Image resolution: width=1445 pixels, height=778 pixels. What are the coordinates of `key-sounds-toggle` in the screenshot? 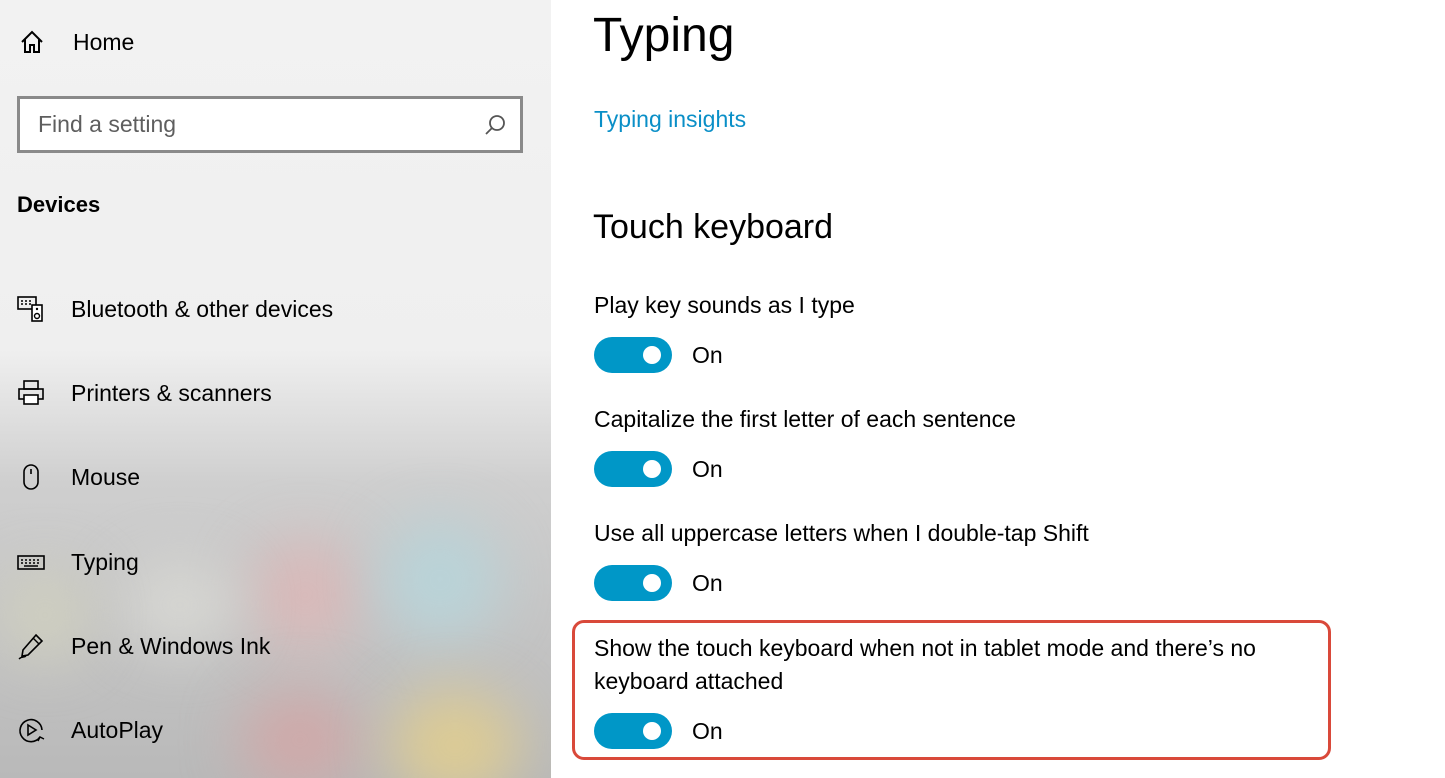 It's located at (633, 355).